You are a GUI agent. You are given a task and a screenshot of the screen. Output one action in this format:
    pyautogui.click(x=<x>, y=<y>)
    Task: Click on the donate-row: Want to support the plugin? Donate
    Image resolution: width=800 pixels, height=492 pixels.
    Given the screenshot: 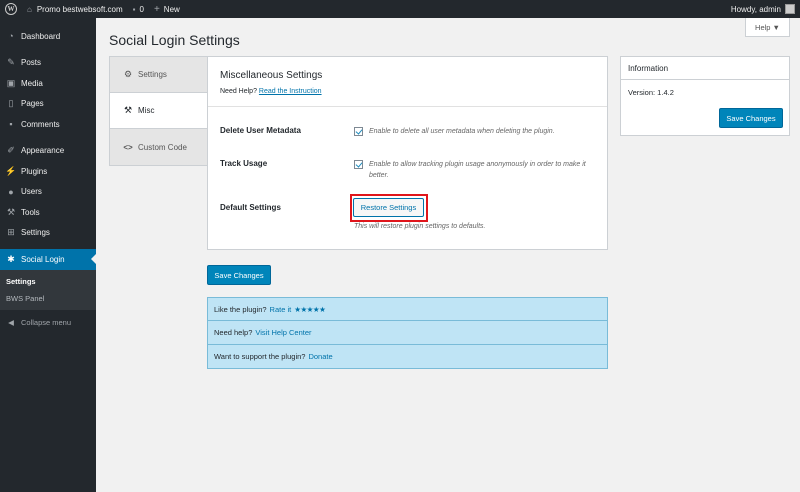 What is the action you would take?
    pyautogui.click(x=407, y=357)
    